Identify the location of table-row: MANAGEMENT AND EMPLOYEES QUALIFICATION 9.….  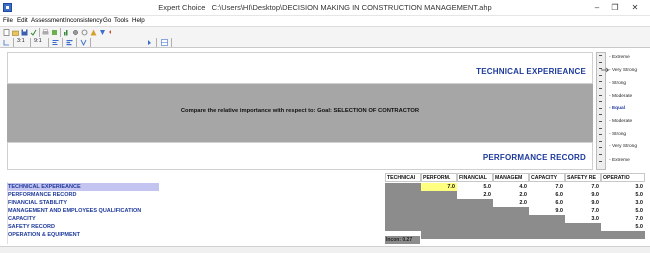
(326, 211).